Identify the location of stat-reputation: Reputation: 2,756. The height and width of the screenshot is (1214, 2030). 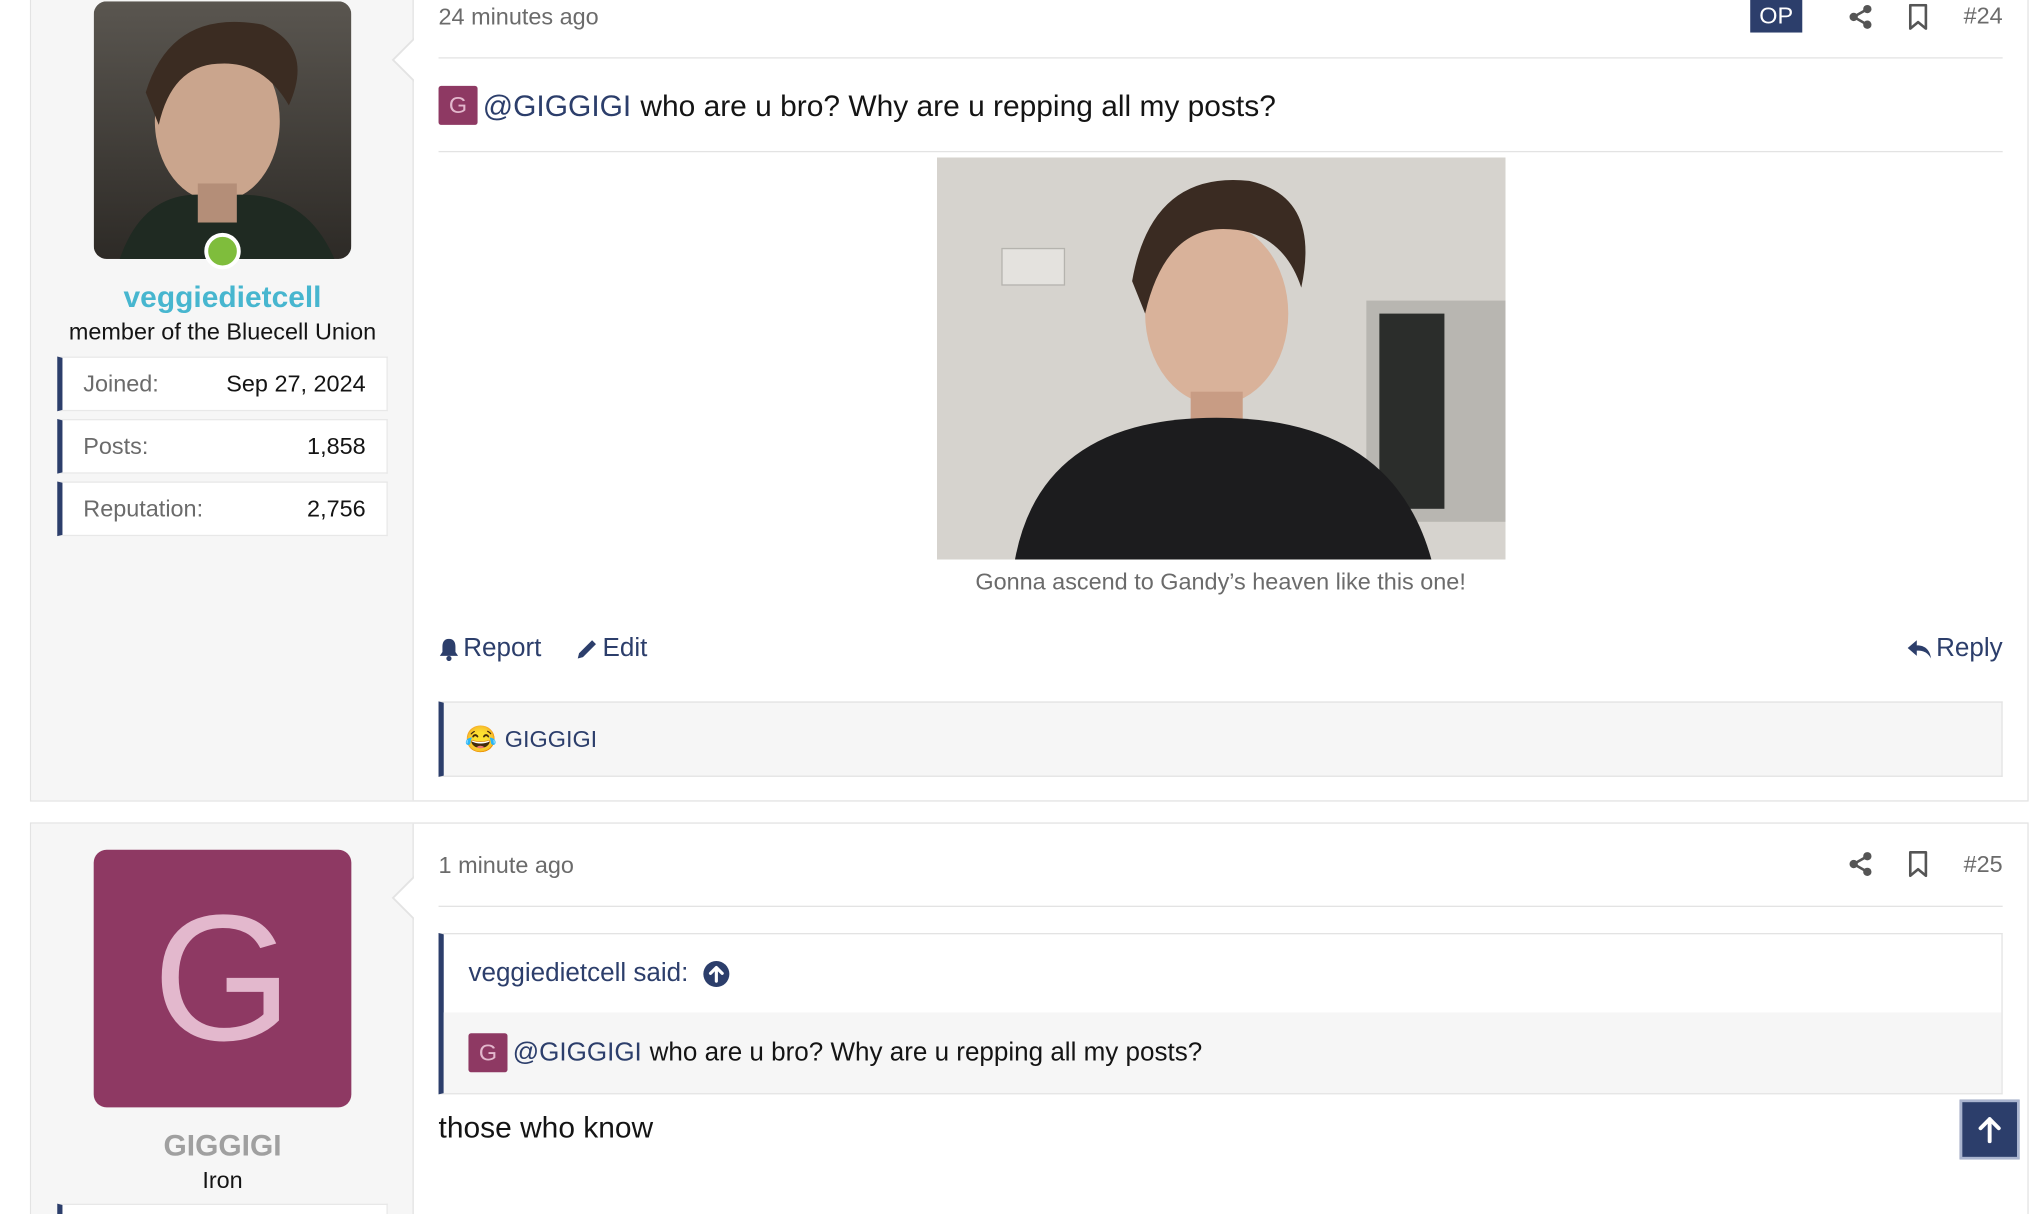
(222, 509).